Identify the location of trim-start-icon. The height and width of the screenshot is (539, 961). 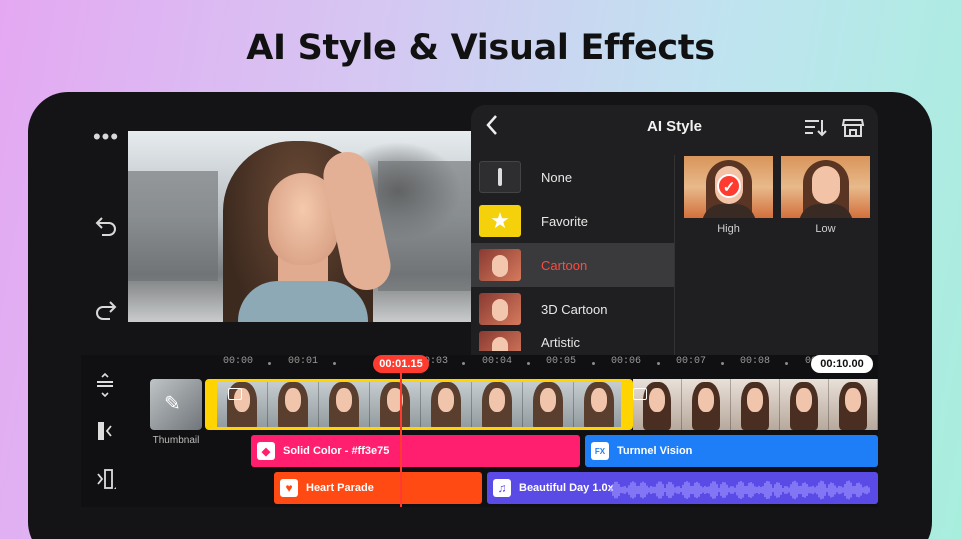
(105, 431).